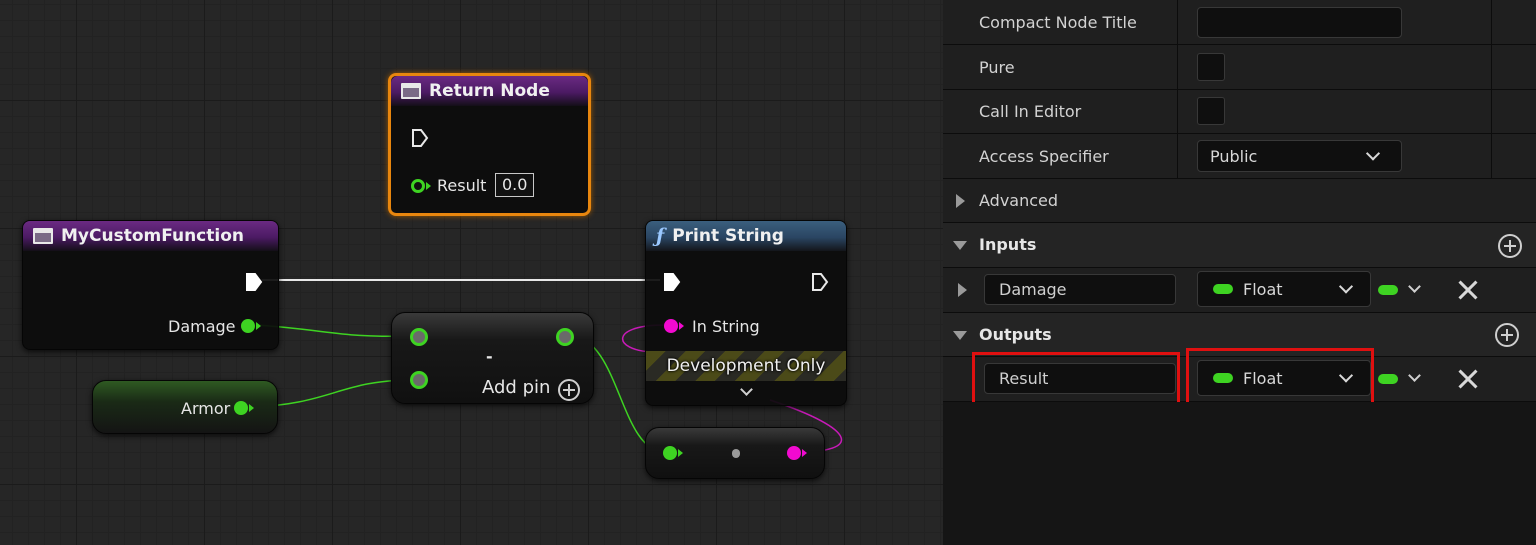  I want to click on access-specifier-dropdown: Public, so click(1299, 156).